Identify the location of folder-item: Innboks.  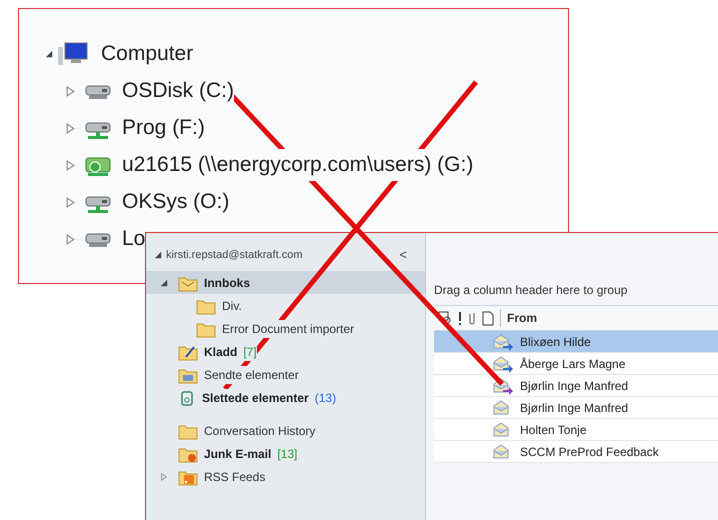
(285, 282).